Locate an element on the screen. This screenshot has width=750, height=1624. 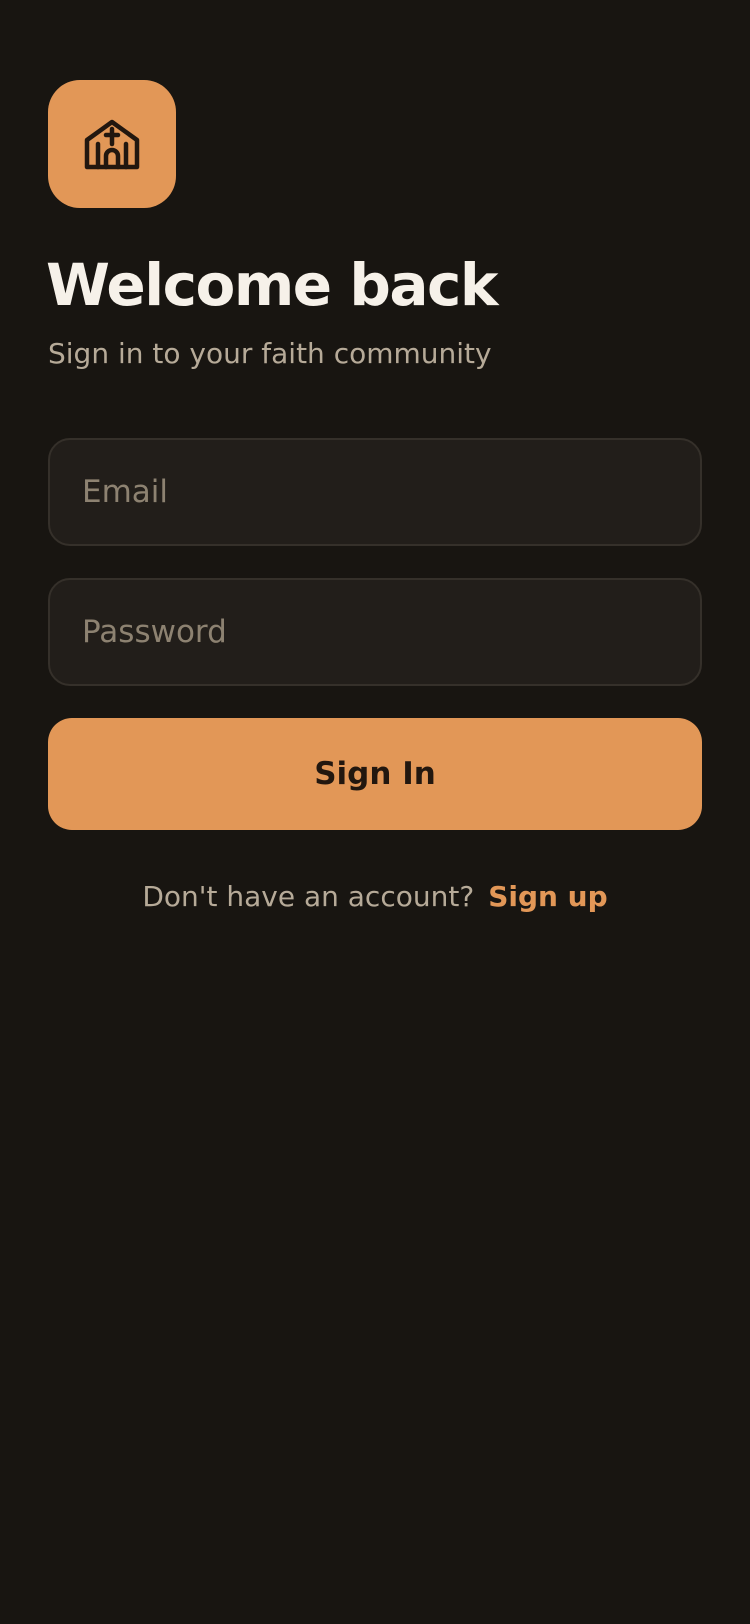
password-field-container is located at coordinates (375, 632).